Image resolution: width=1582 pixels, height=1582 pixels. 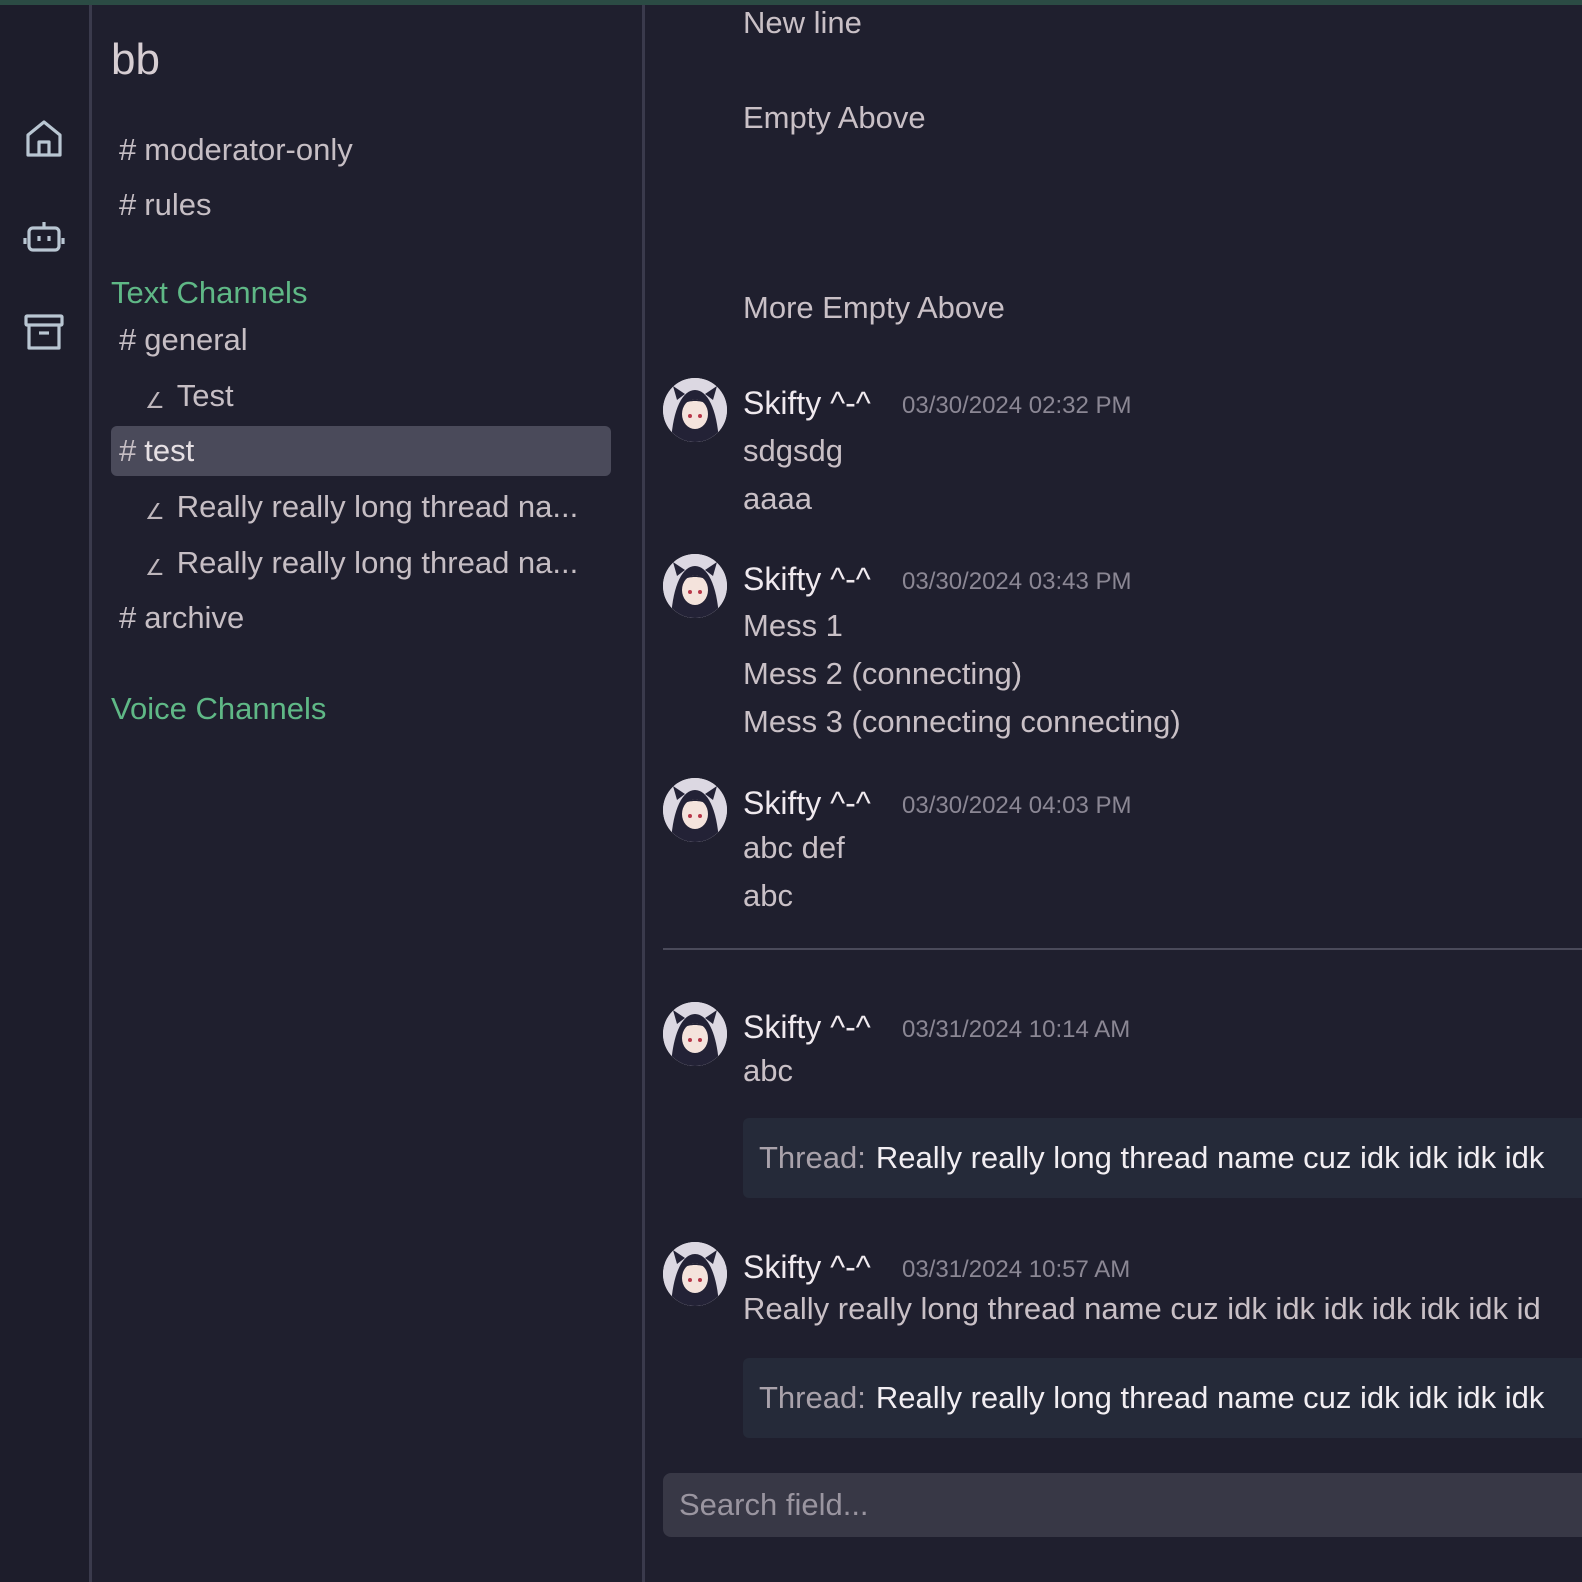 I want to click on message-timestamp: 03/30/2024 04:03 PM, so click(x=1017, y=805).